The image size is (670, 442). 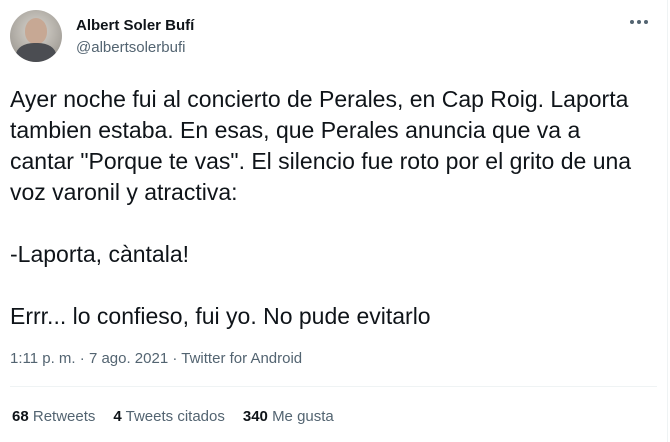 I want to click on more-dots-svg, so click(x=639, y=22).